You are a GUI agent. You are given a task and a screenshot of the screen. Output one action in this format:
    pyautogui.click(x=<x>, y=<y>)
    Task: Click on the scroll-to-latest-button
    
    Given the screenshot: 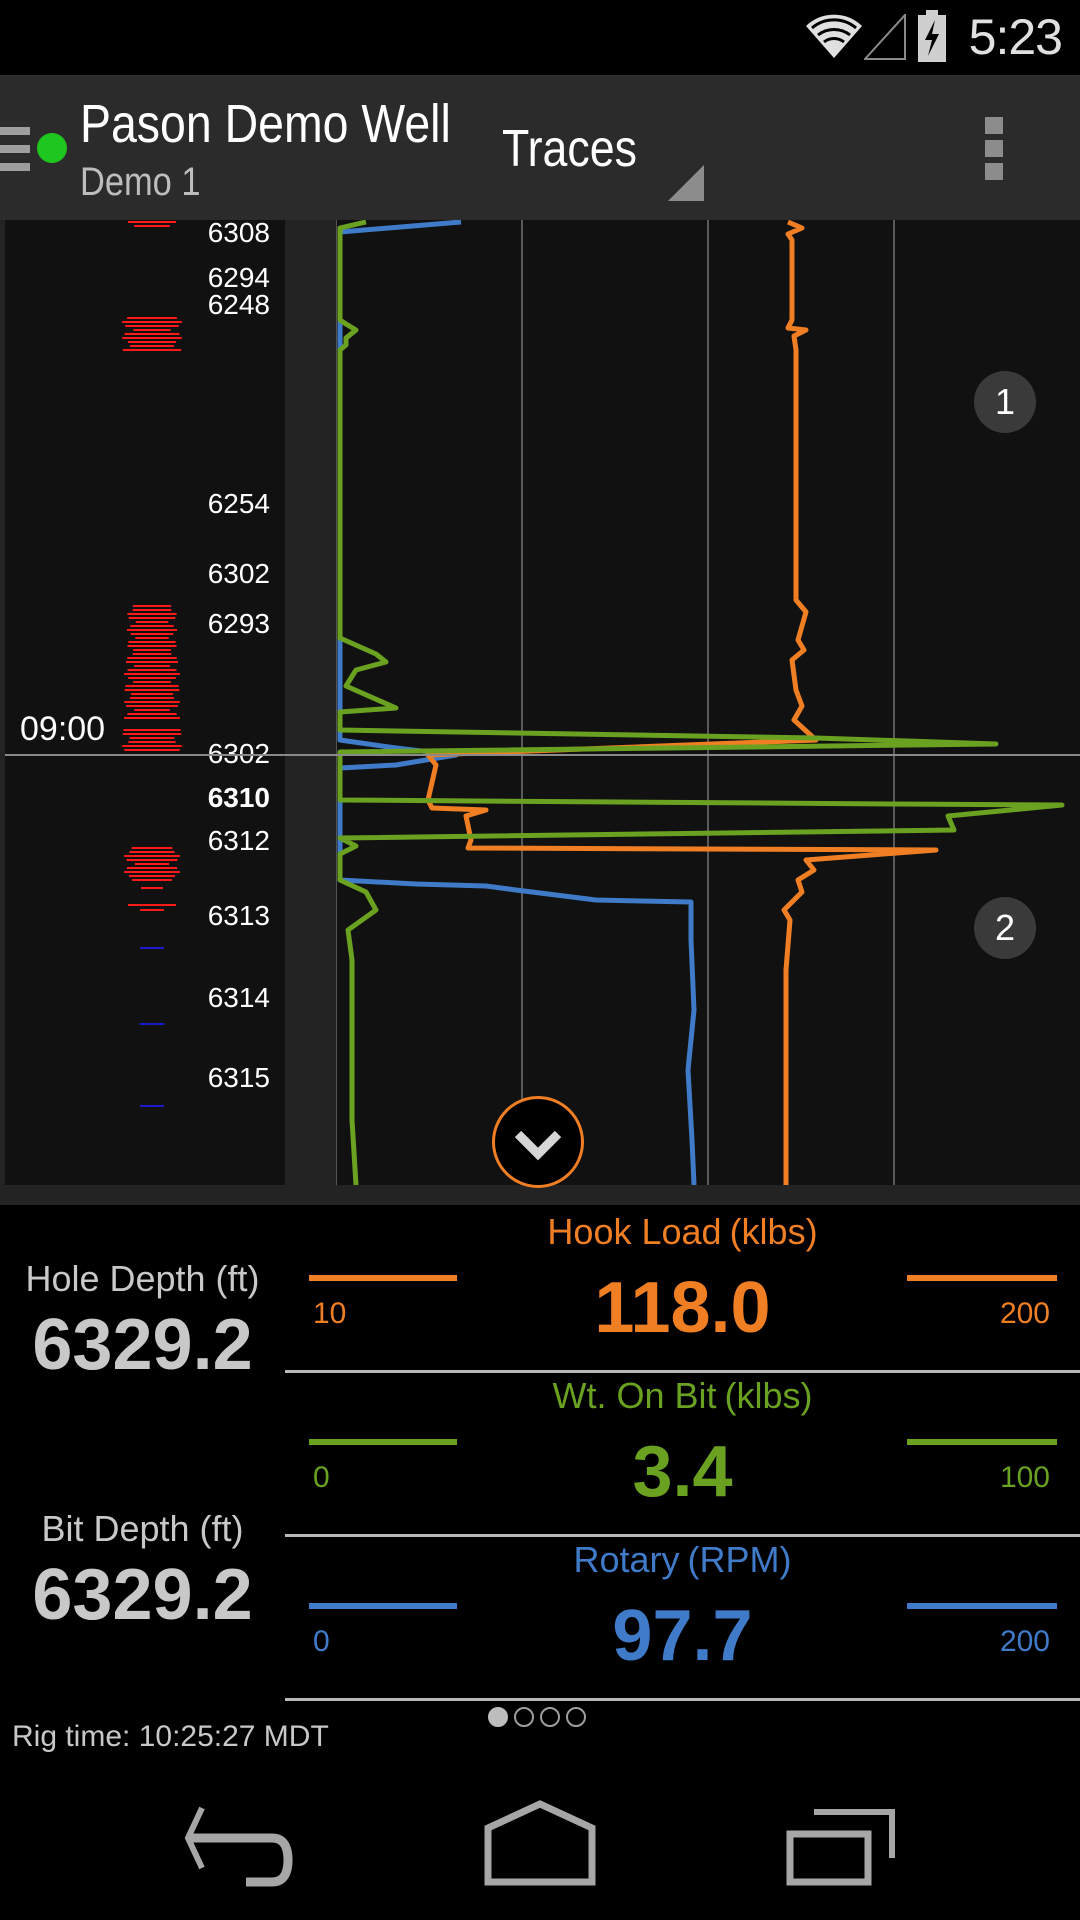 What is the action you would take?
    pyautogui.click(x=538, y=1142)
    